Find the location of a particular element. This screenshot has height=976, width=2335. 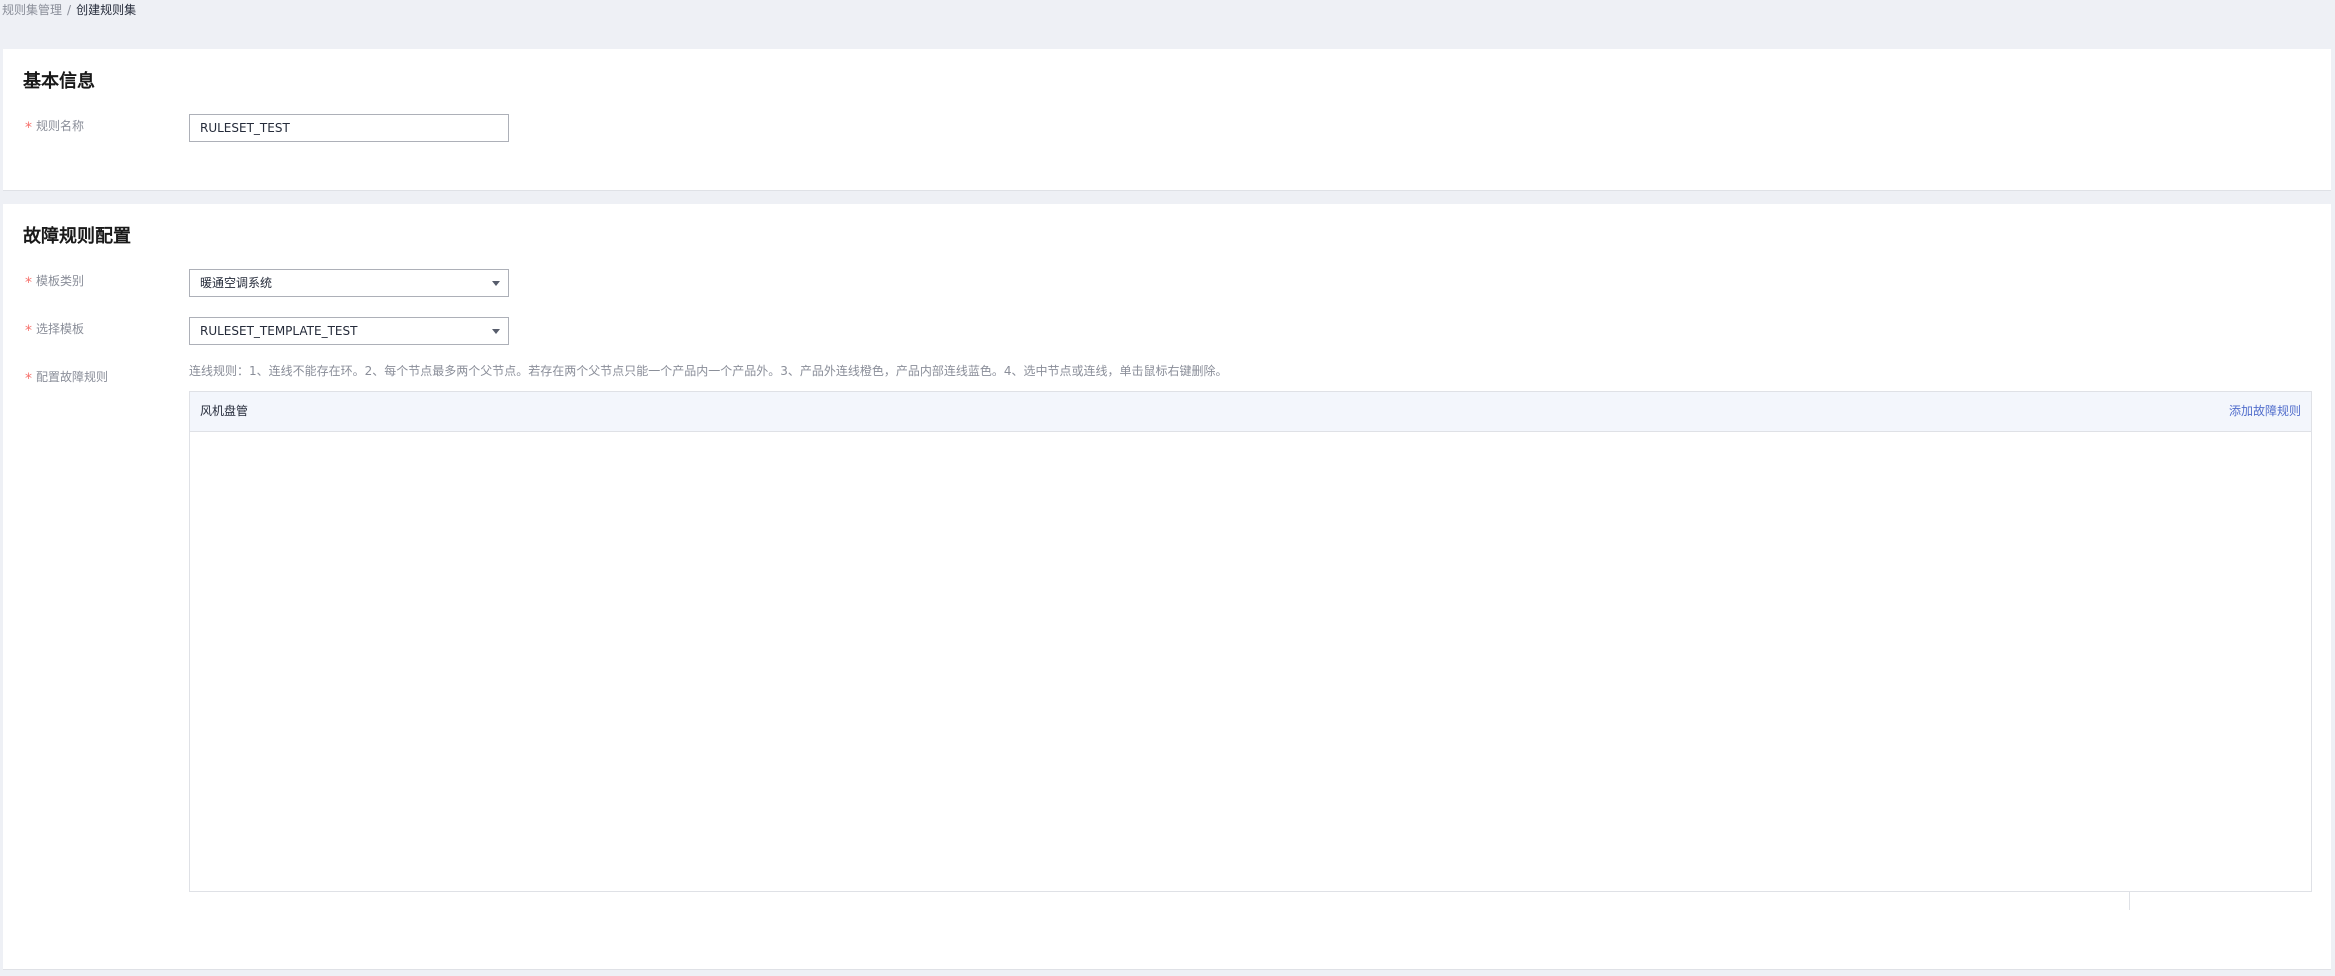

select-template-selected-value: RULESET_TEMPLATE_TEST is located at coordinates (279, 331).